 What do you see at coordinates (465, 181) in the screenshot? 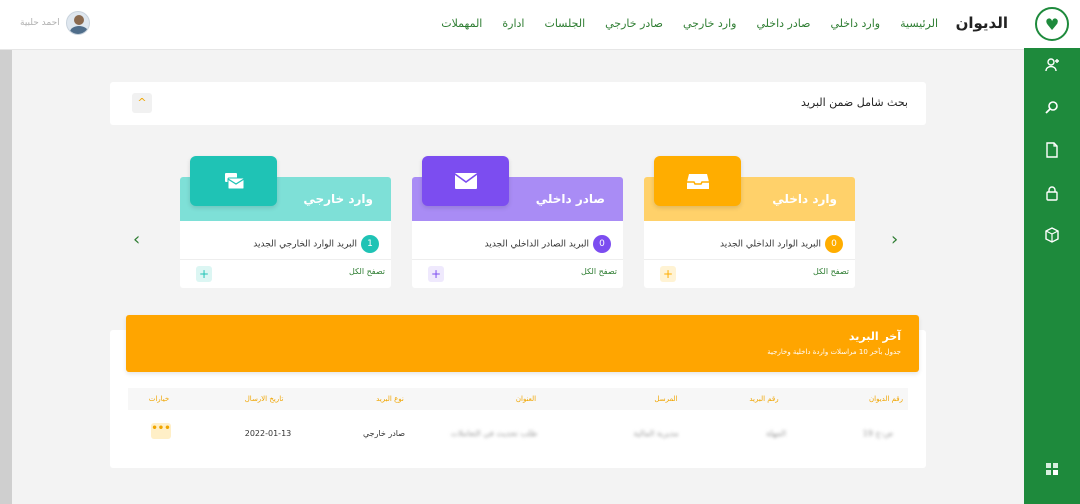
I see `envelope-icon` at bounding box center [465, 181].